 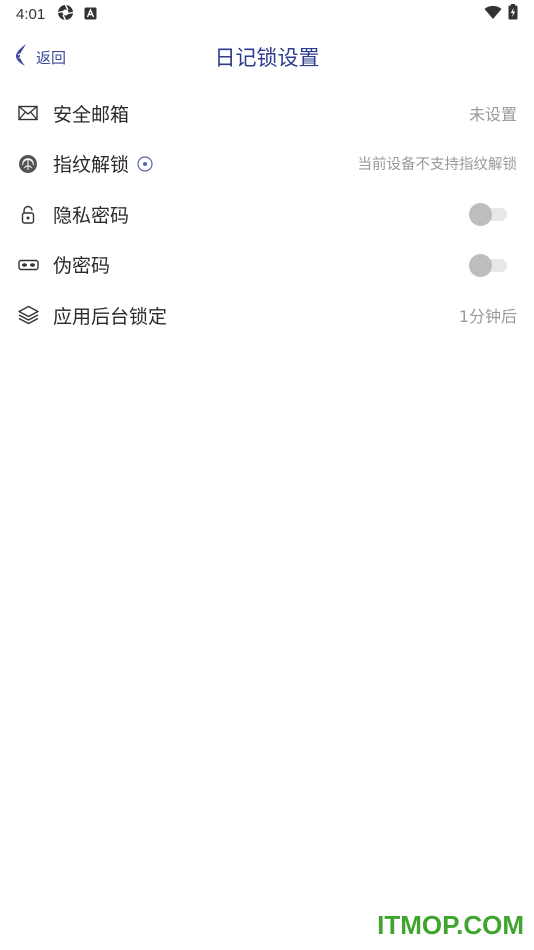 I want to click on setting-fake-password: 伪密码, so click(x=267, y=265).